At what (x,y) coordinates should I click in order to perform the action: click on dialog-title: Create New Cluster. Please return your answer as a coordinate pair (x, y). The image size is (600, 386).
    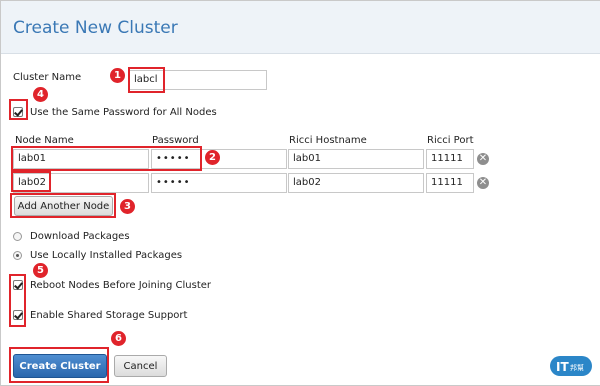
    Looking at the image, I should click on (95, 28).